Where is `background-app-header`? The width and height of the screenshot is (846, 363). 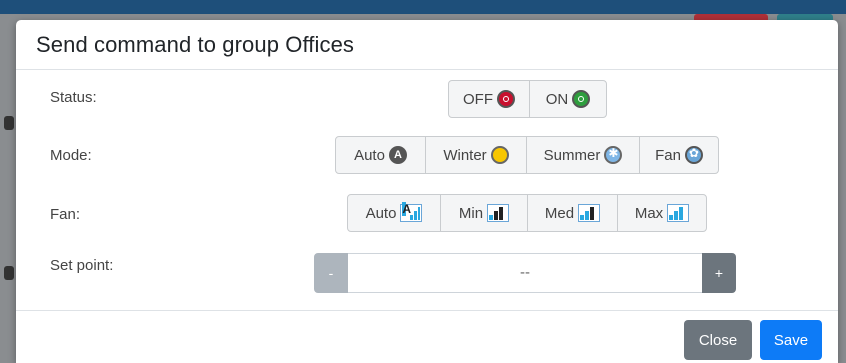
background-app-header is located at coordinates (423, 7).